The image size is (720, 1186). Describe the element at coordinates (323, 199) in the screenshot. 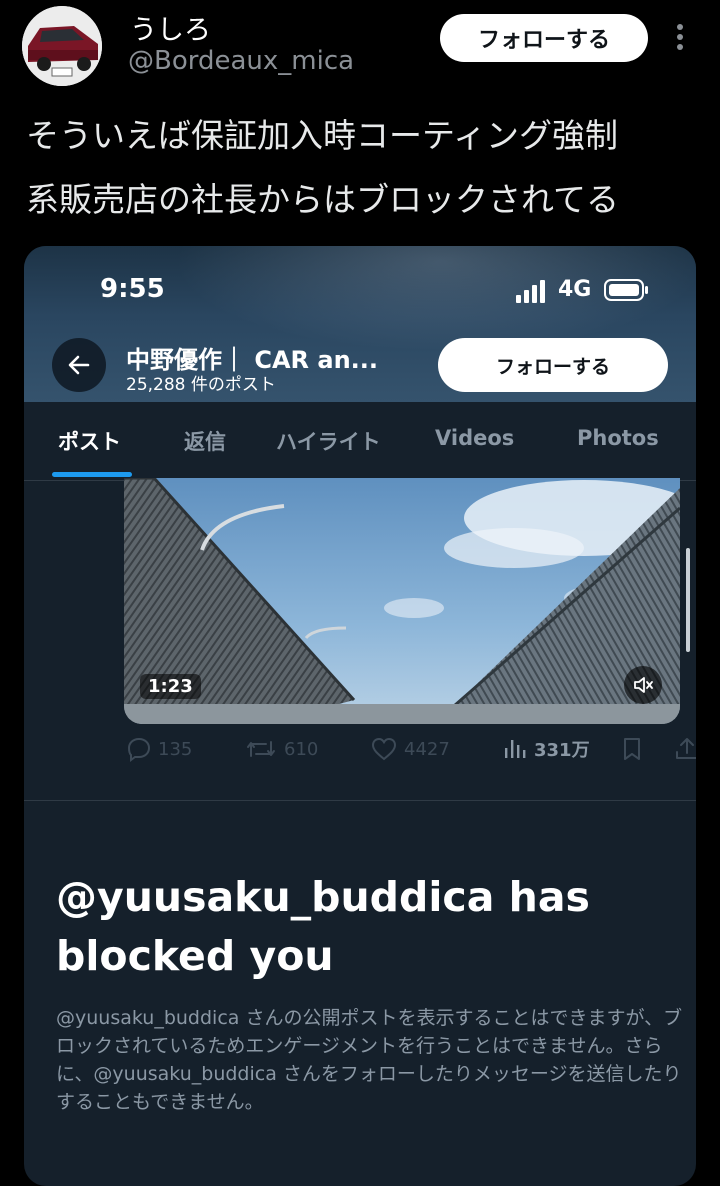

I see `tweet-text-line: 系販売店の社長からはブロックされてる` at that location.